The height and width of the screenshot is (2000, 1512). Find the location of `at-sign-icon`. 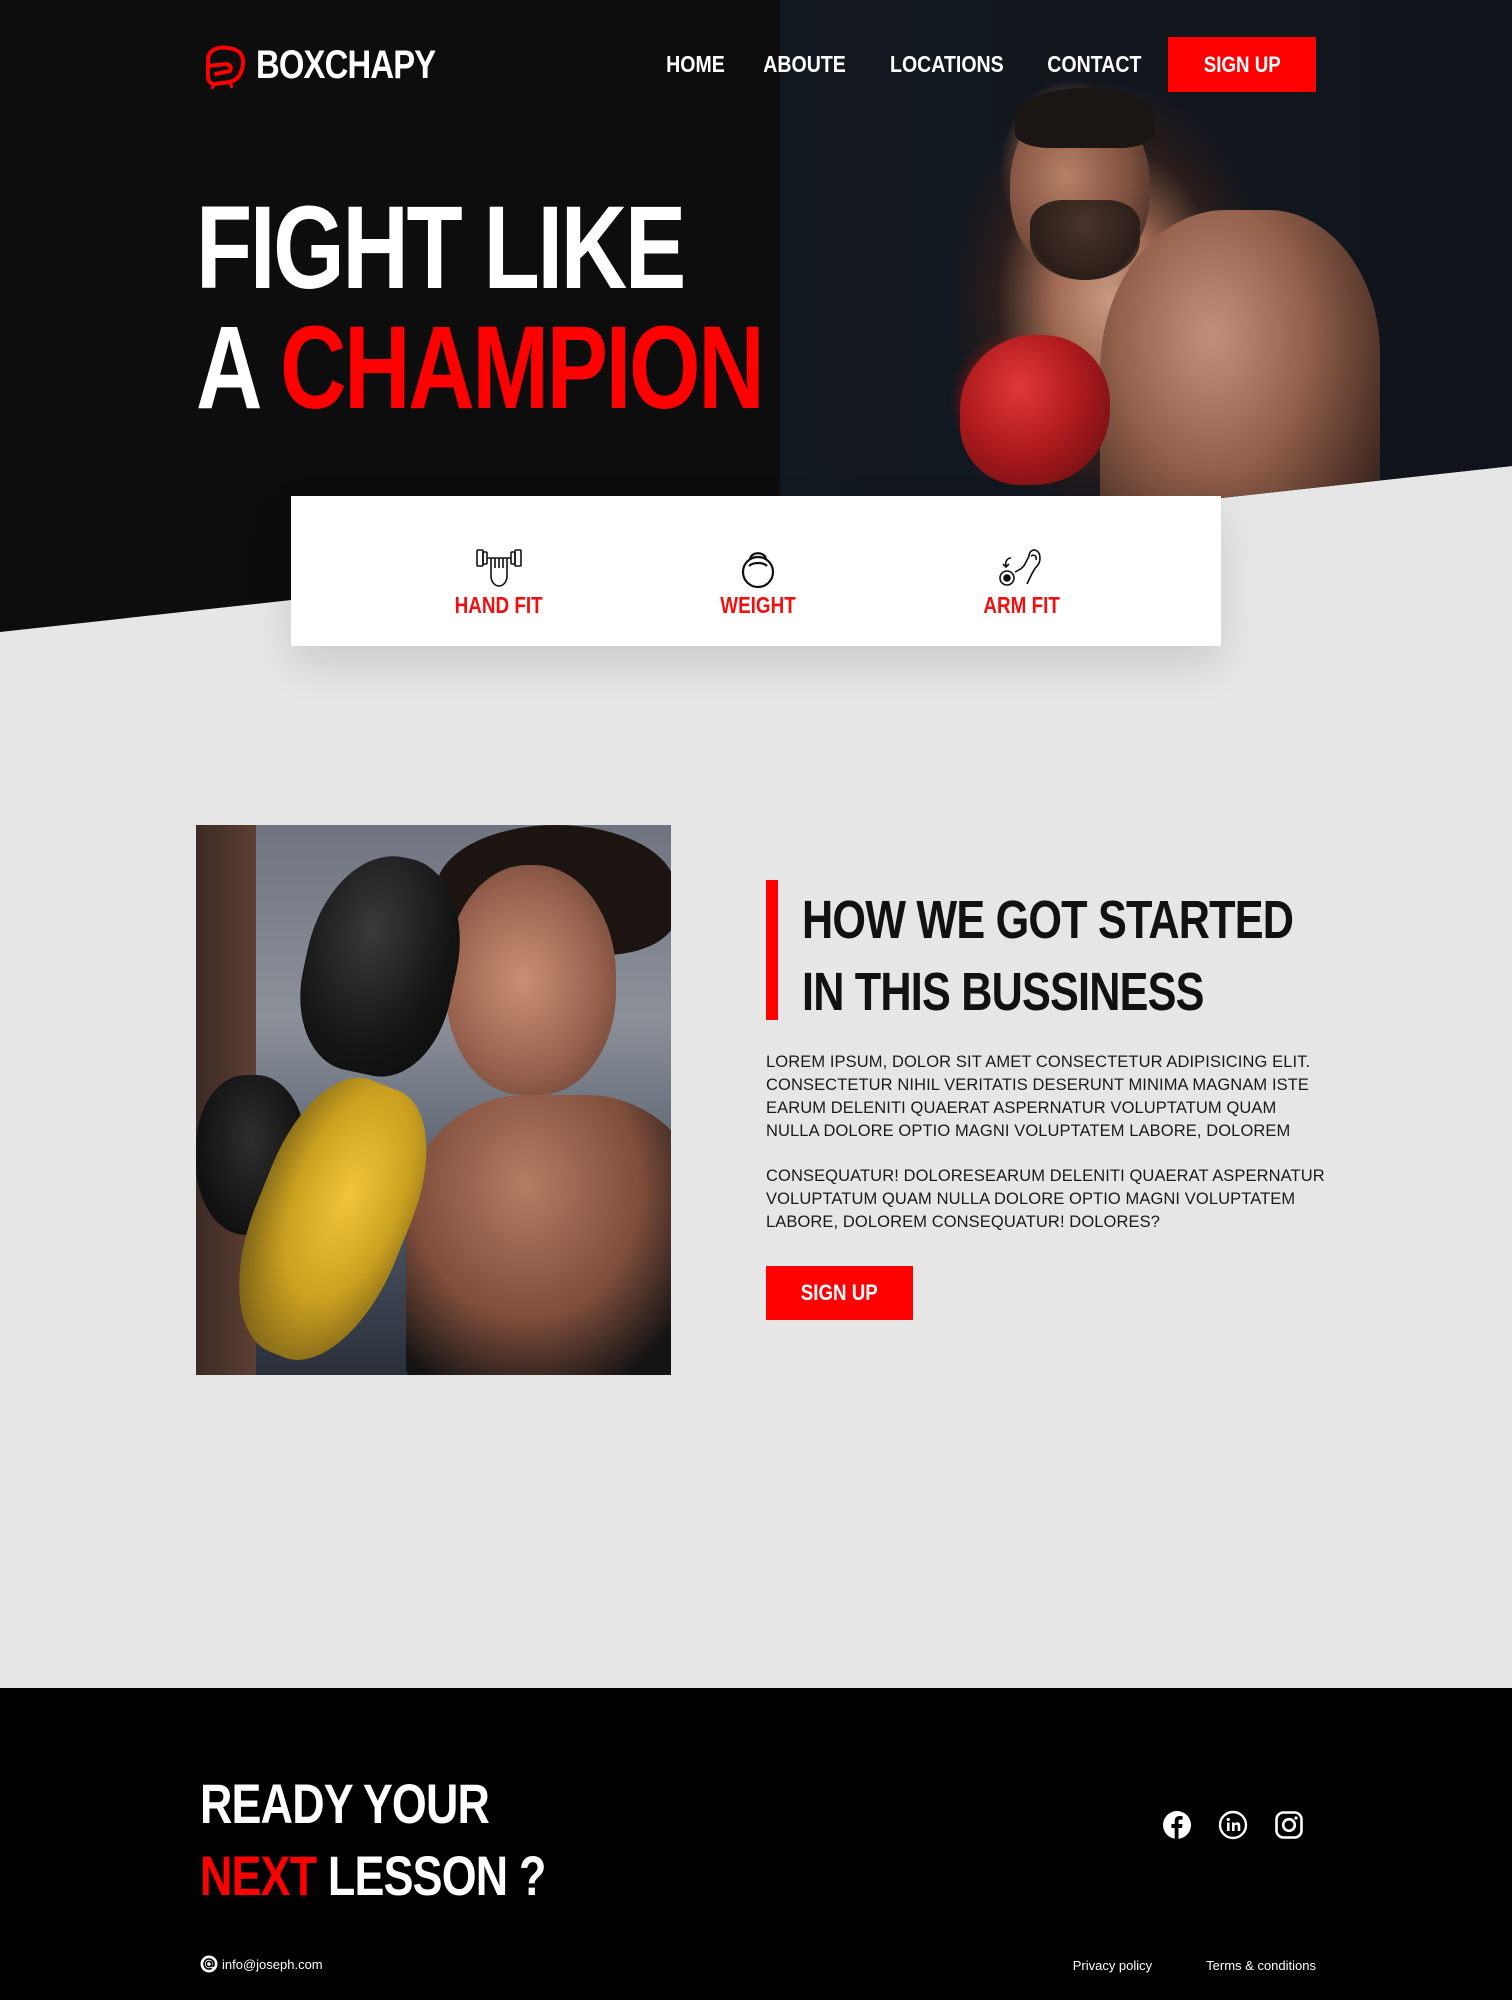

at-sign-icon is located at coordinates (209, 1964).